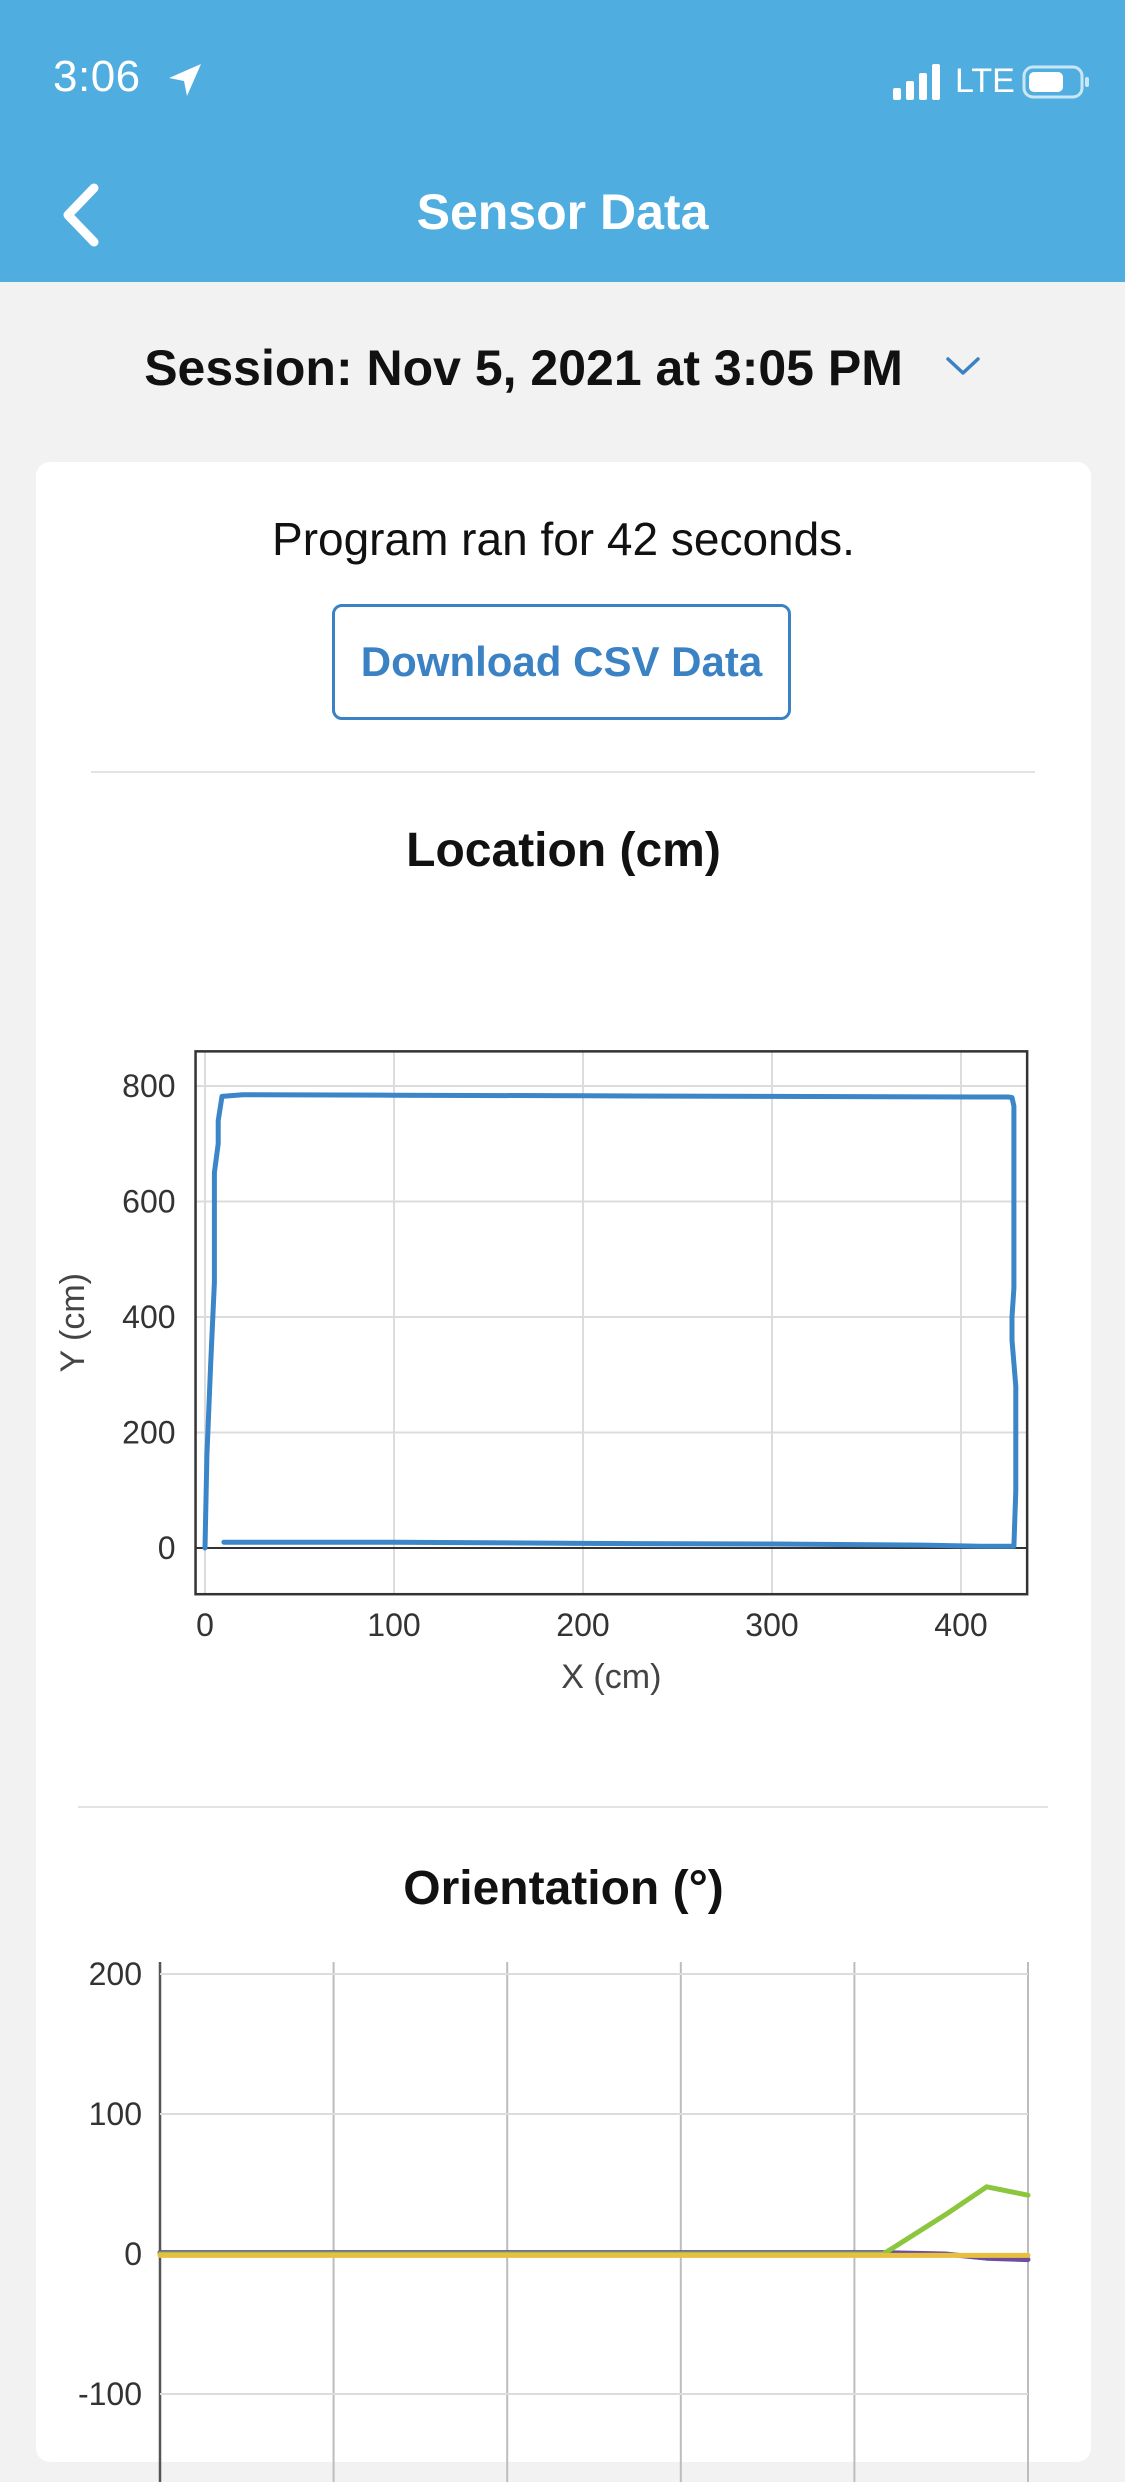  I want to click on location-series, so click(610, 1321).